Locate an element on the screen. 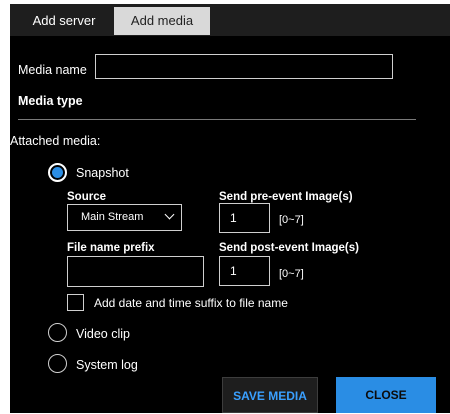  video-clip-label: Video clip is located at coordinates (103, 334).